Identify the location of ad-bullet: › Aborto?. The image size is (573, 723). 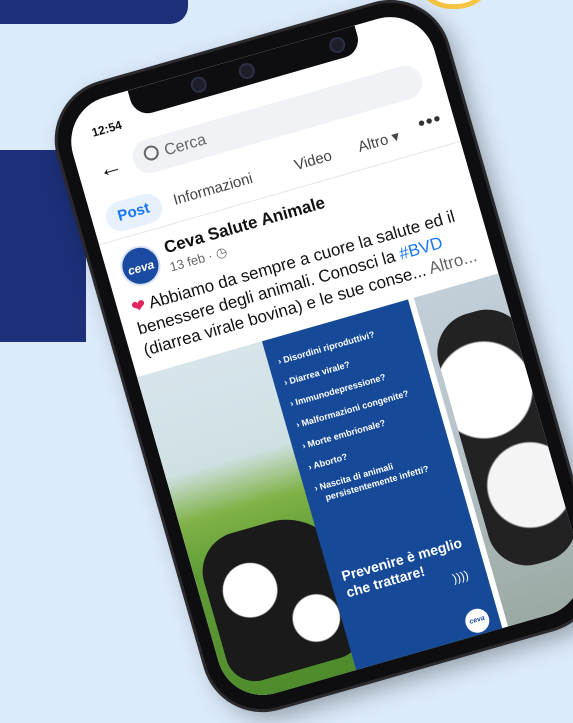
(328, 462).